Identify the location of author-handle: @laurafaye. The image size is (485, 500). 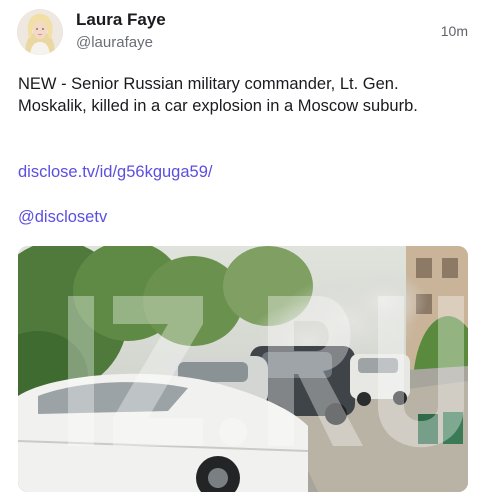
(114, 42).